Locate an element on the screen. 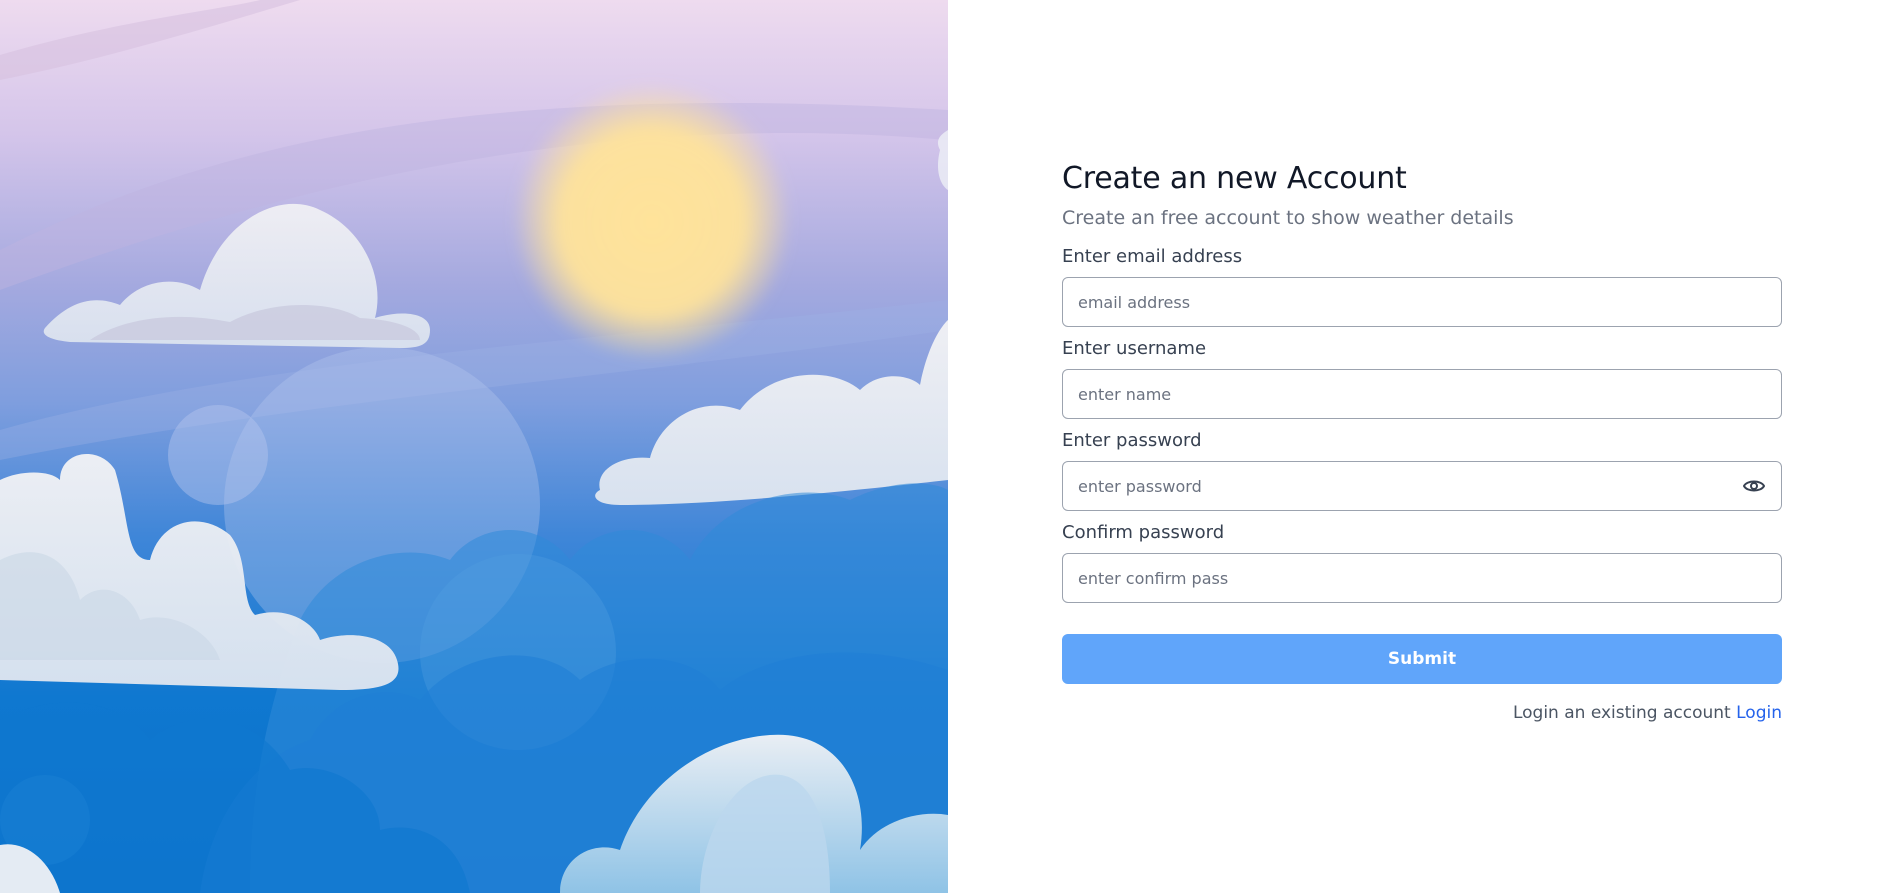 Image resolution: width=1877 pixels, height=893 pixels. username-input is located at coordinates (1422, 394).